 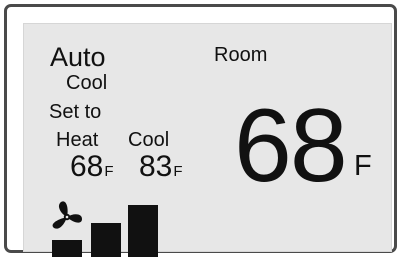 What do you see at coordinates (241, 55) in the screenshot?
I see `room-label: Room` at bounding box center [241, 55].